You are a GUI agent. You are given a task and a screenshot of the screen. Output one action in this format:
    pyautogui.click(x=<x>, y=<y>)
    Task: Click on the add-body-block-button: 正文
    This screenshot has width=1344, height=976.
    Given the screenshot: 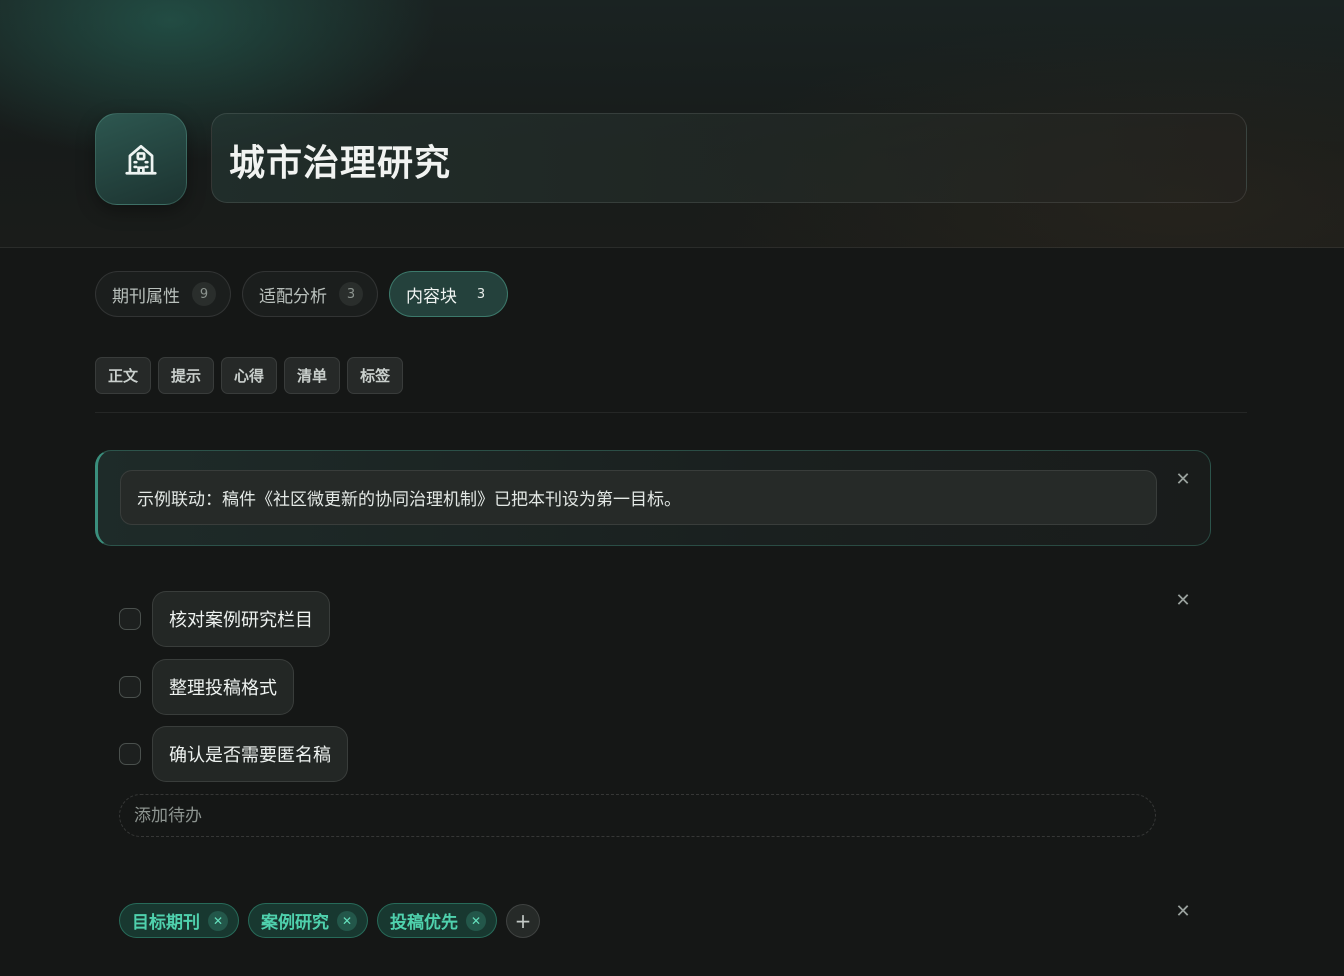 What is the action you would take?
    pyautogui.click(x=123, y=375)
    